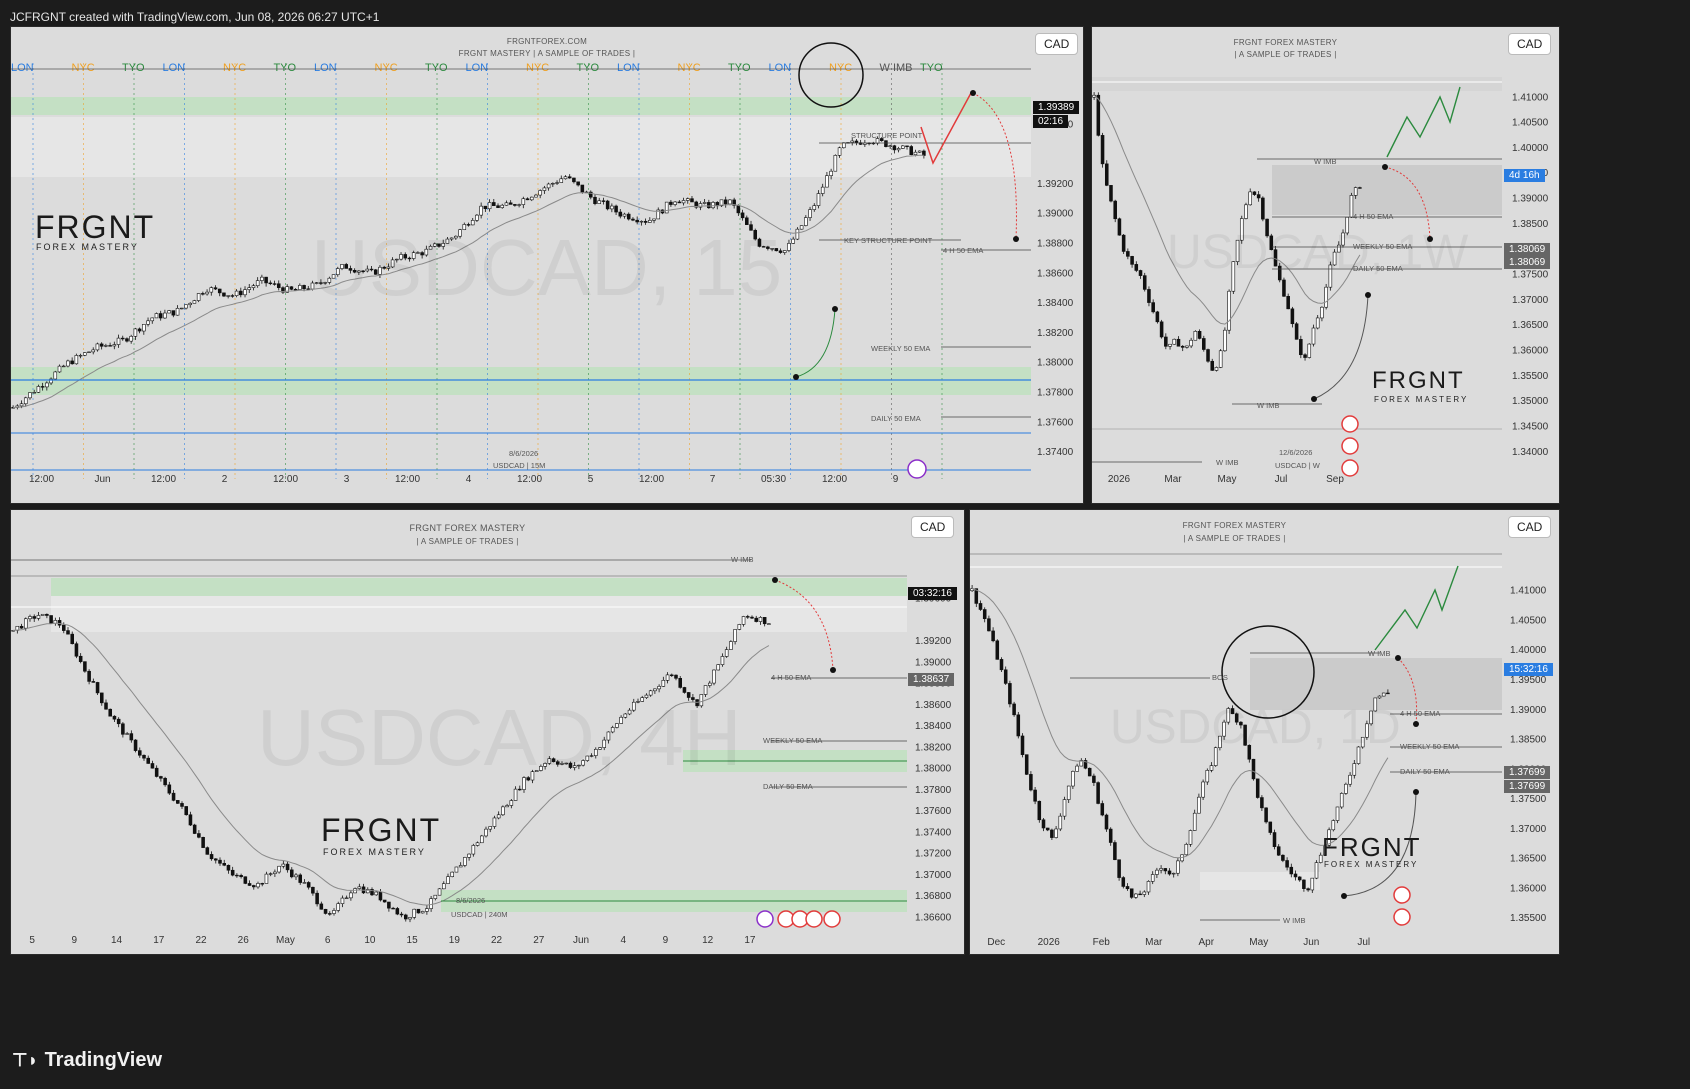 The height and width of the screenshot is (1089, 1690). What do you see at coordinates (87, 1060) in the screenshot?
I see `tradingview-brand: ⊤◗ TradingView` at bounding box center [87, 1060].